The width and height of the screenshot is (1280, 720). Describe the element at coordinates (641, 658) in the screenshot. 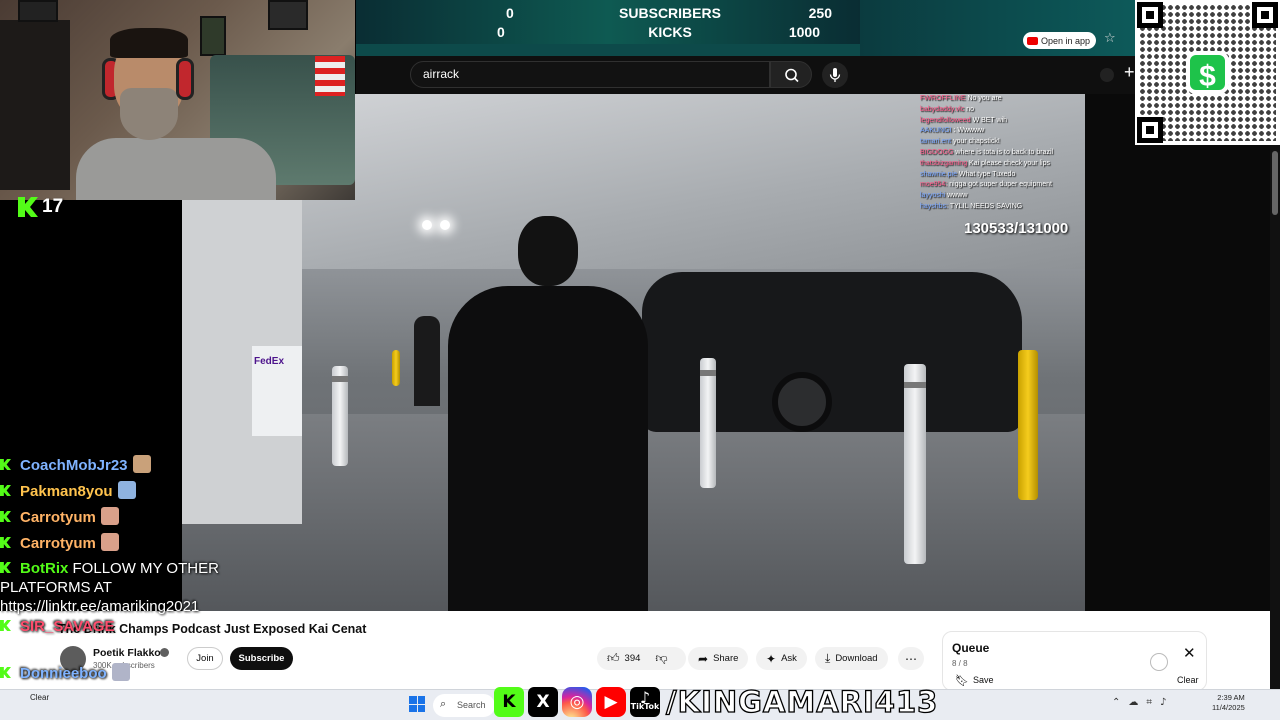

I see `like-dislike-group: 👍︎ 394 👎︎` at that location.